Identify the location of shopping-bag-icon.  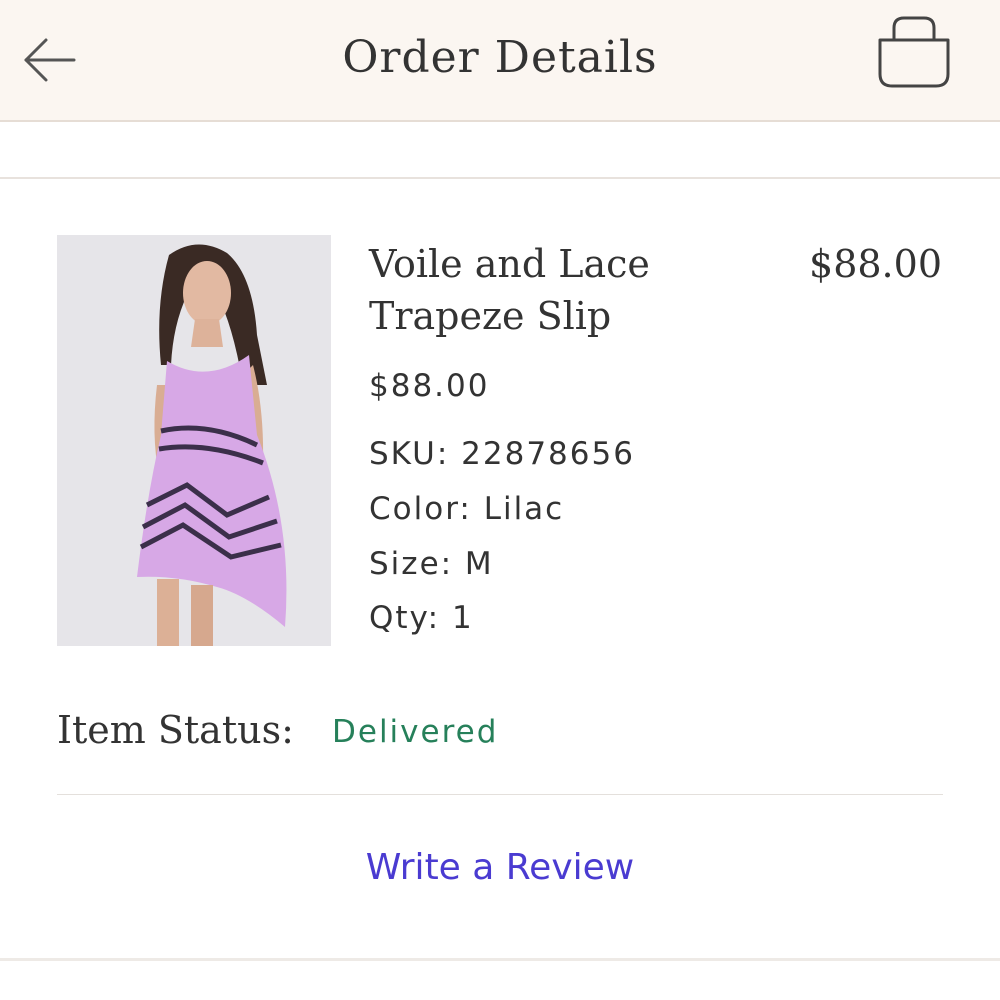
(914, 52).